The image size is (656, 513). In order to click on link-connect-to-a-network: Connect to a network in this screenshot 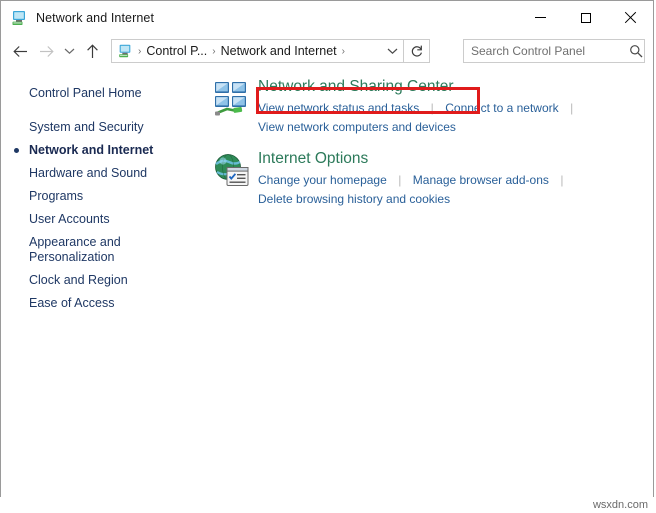, I will do `click(501, 108)`.